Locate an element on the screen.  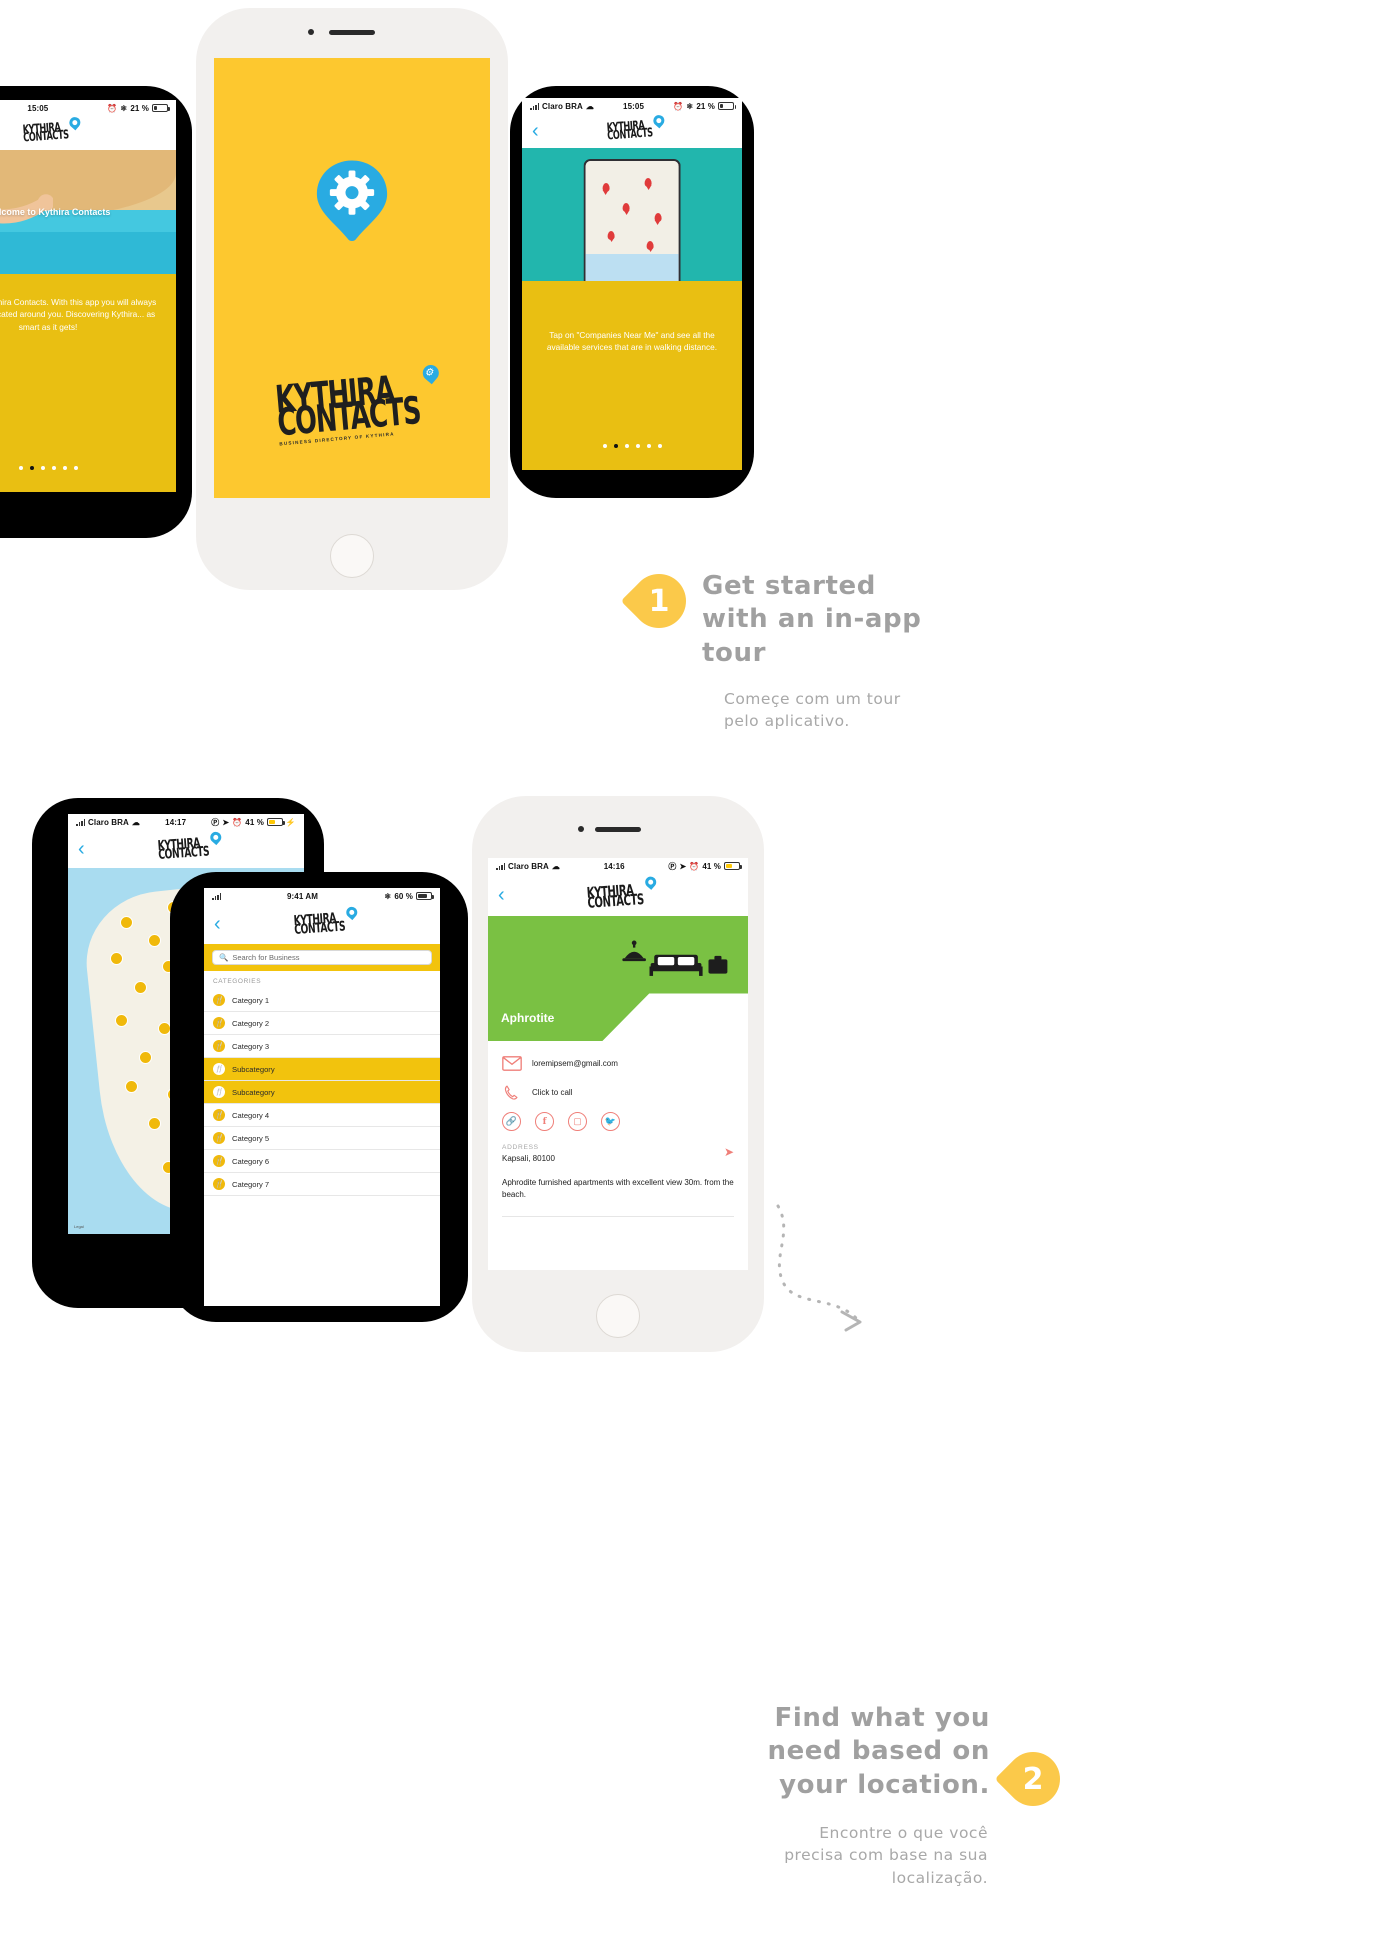
flow-arrow is located at coordinates (819, 1268).